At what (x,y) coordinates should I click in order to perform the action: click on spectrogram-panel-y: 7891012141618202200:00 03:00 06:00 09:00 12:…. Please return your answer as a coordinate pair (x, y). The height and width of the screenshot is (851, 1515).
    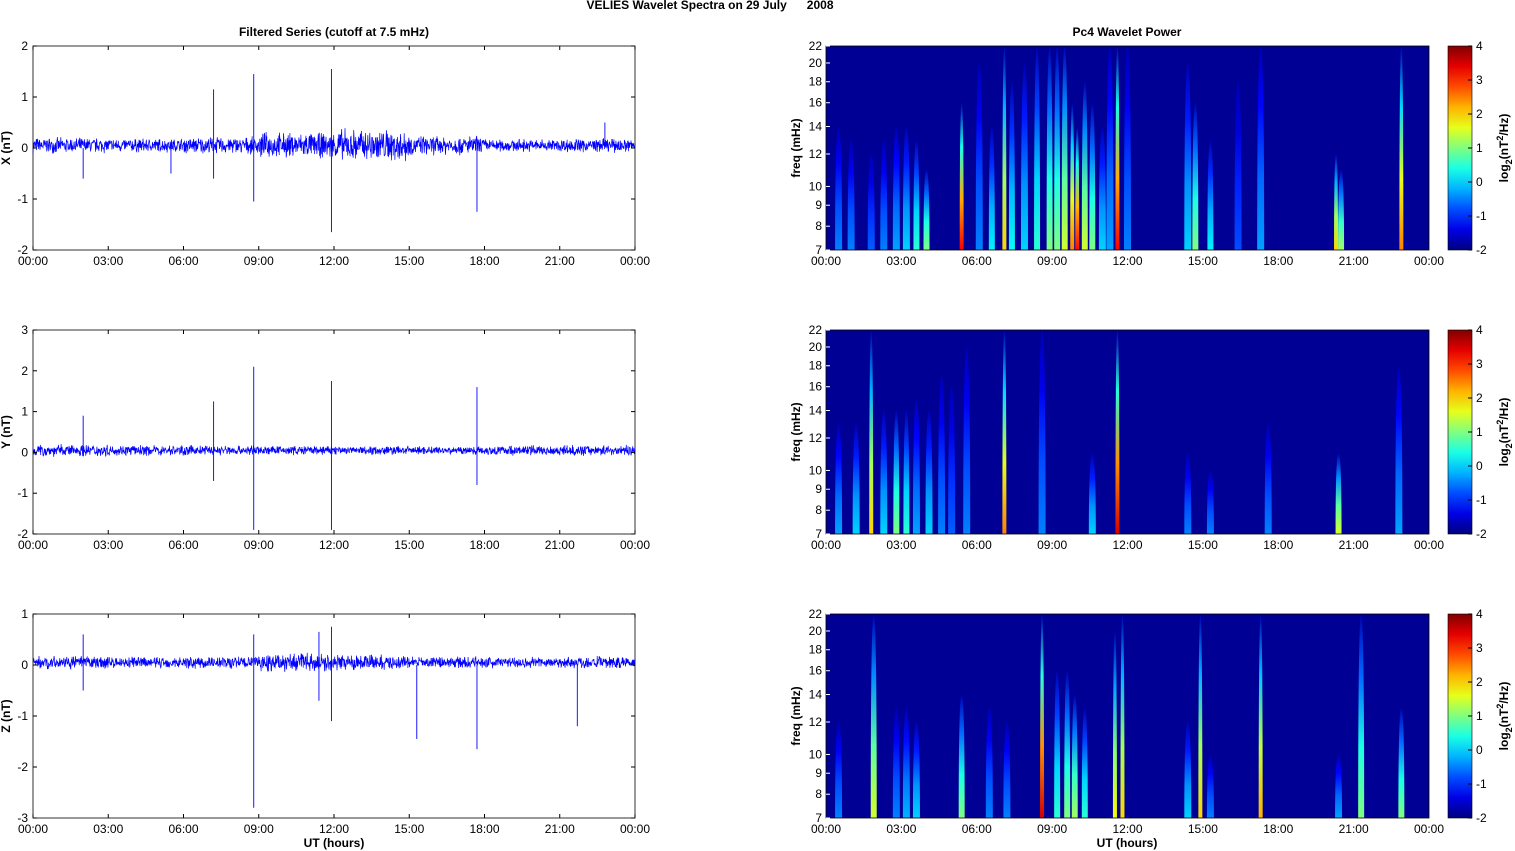
    Looking at the image, I should click on (1151, 437).